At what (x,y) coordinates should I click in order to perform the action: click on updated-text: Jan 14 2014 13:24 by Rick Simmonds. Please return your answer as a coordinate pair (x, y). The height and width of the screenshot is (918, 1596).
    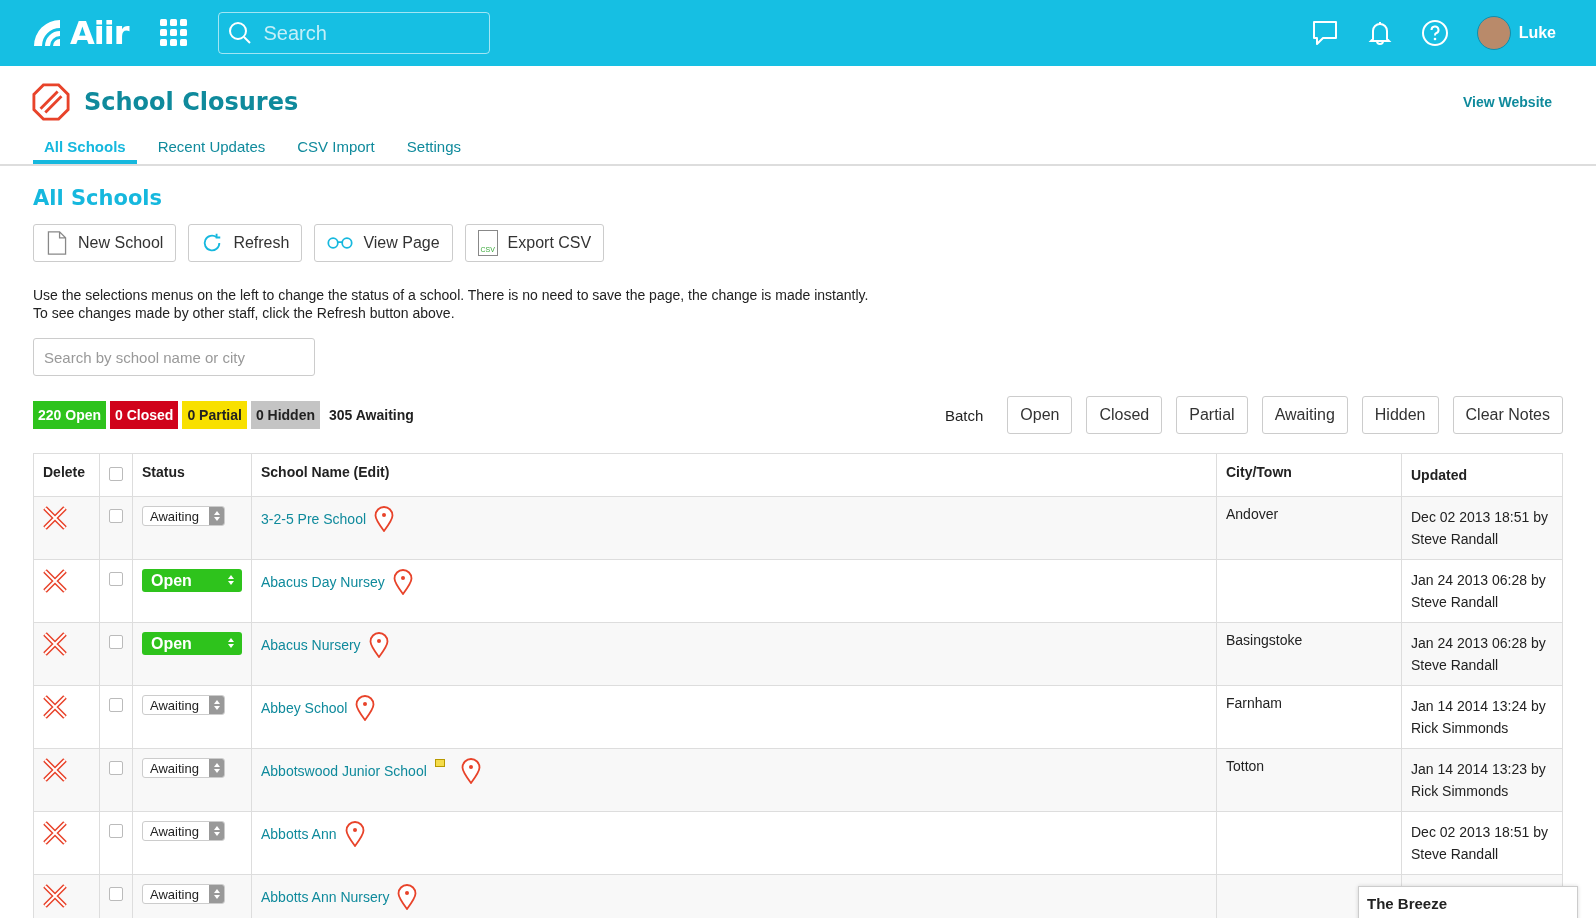
    Looking at the image, I should click on (1478, 717).